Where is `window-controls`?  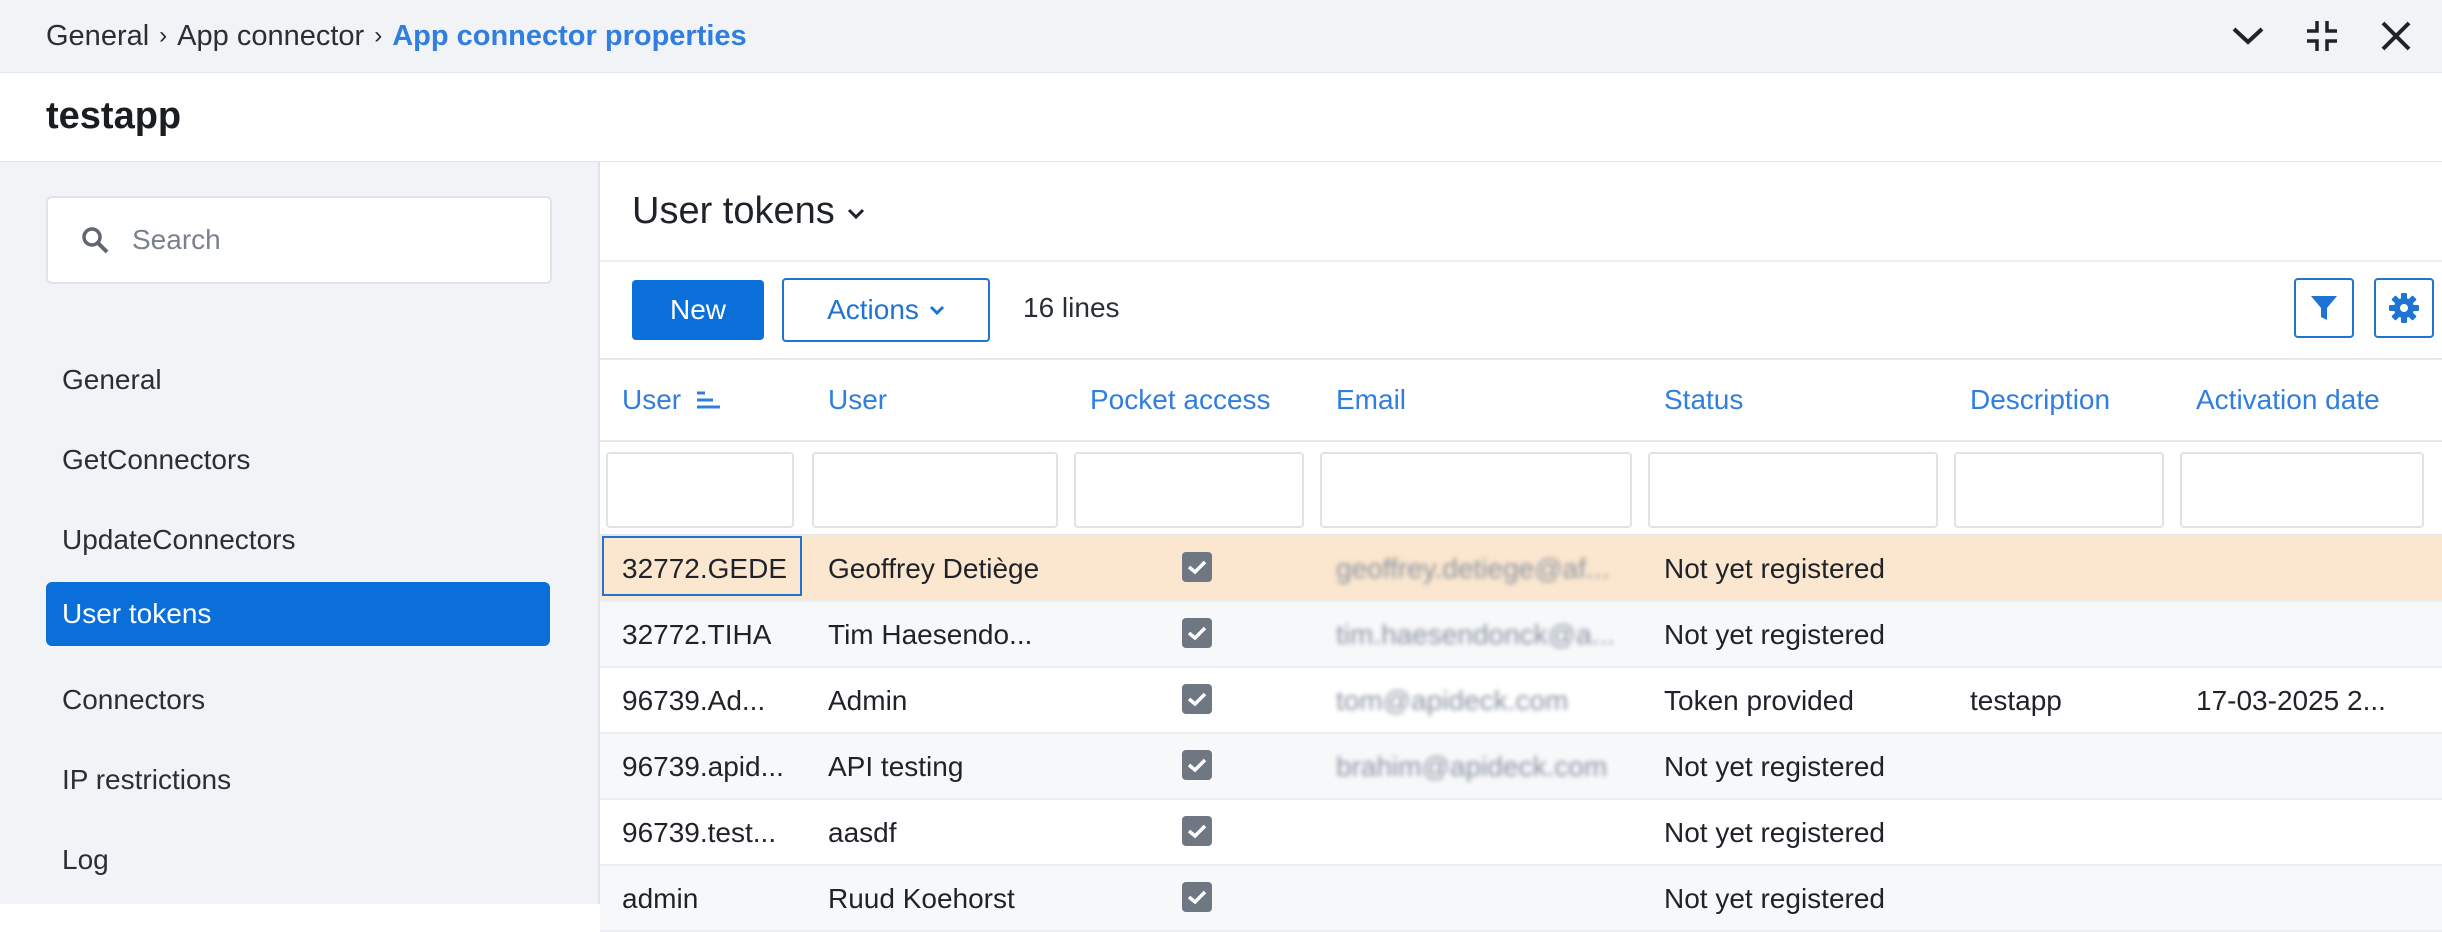 window-controls is located at coordinates (2331, 36).